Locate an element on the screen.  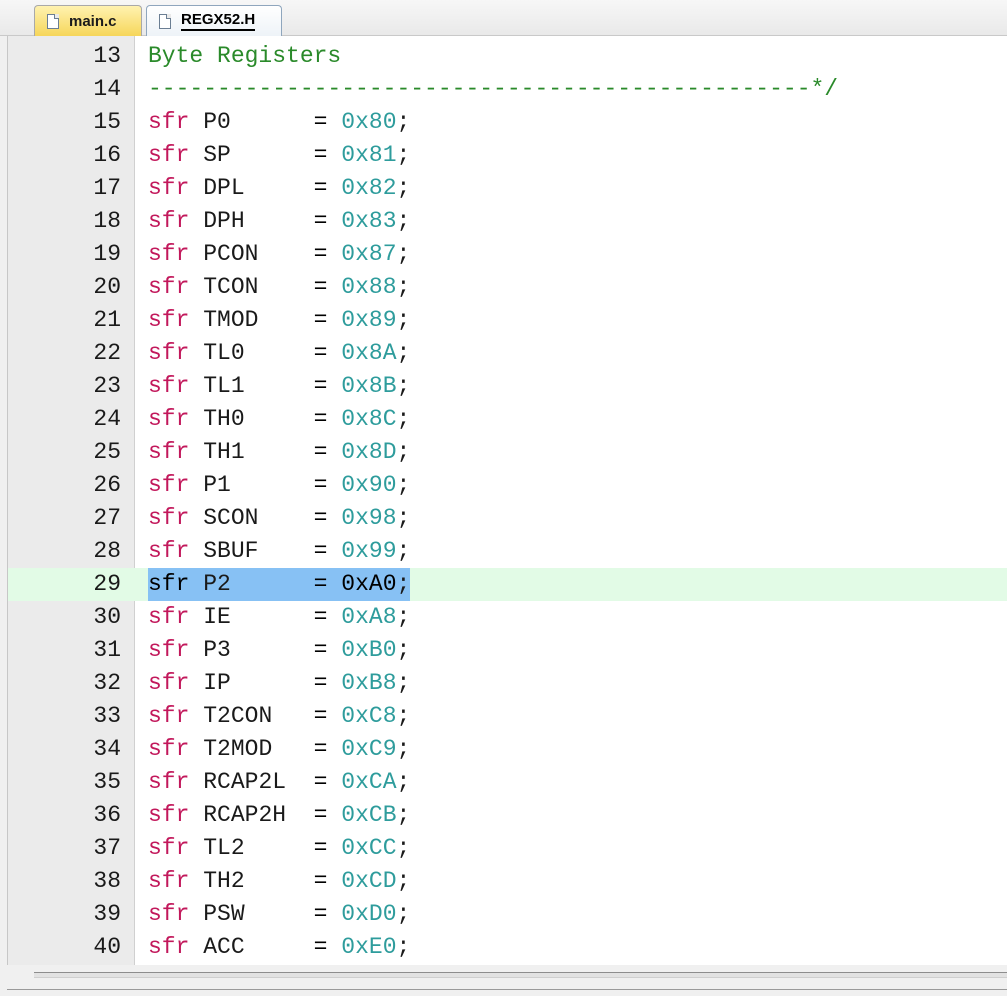
code-line: 20 sfr TCON = 0x88; is located at coordinates (507, 287).